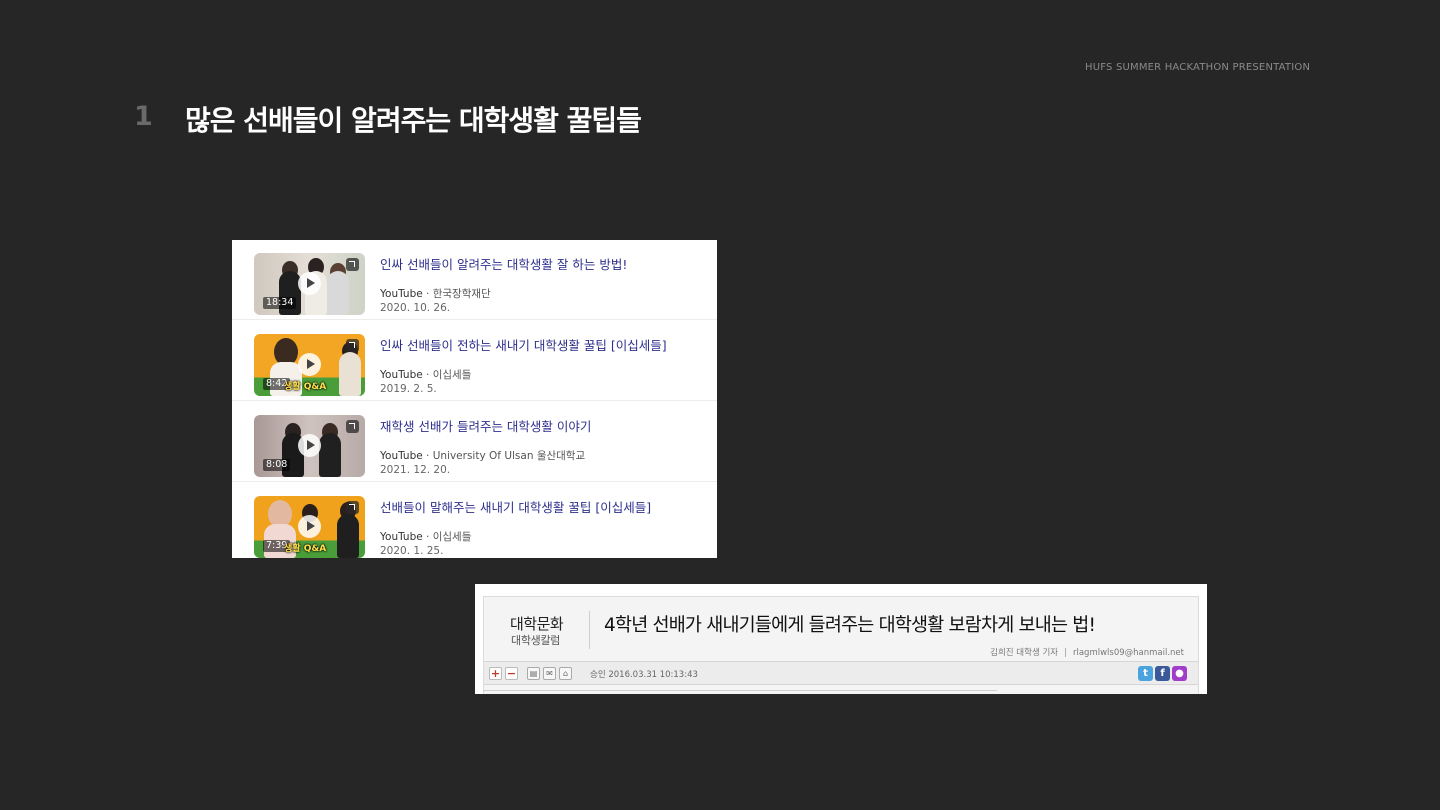 This screenshot has width=1440, height=810. What do you see at coordinates (533, 673) in the screenshot?
I see `print-icon: ▤` at bounding box center [533, 673].